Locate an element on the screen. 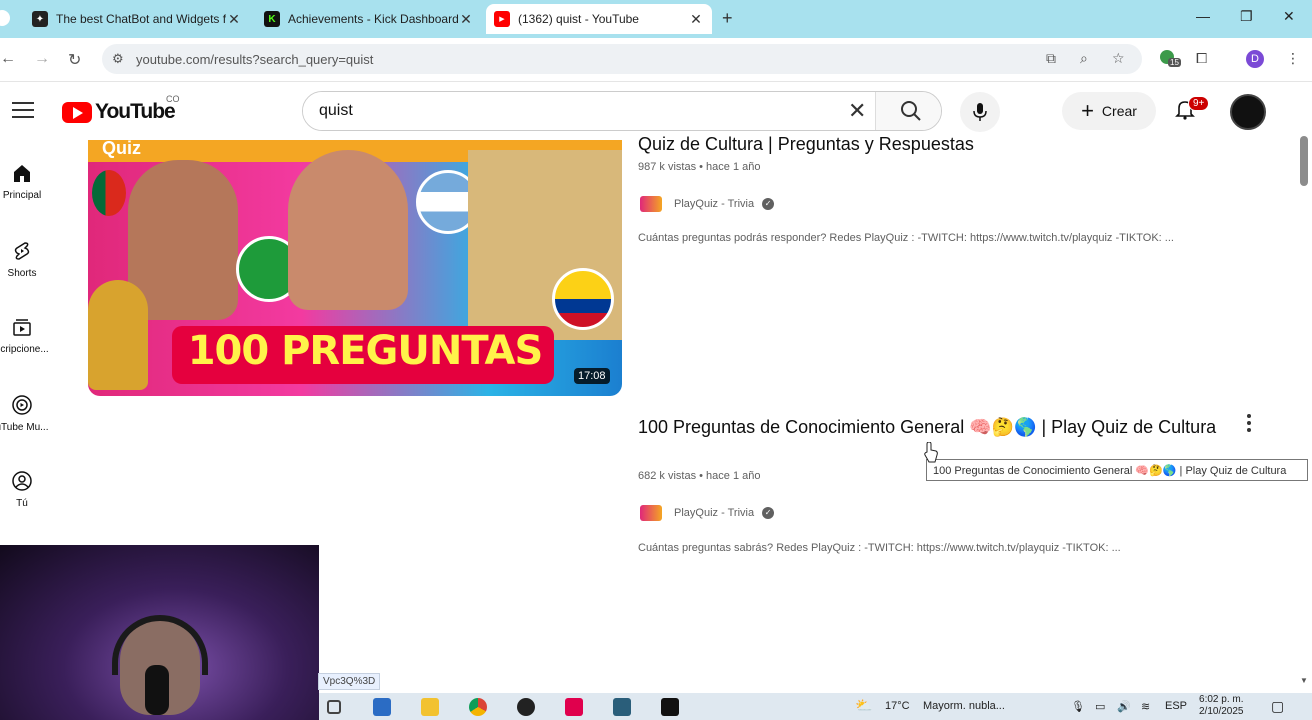 The image size is (1312, 720). woman-portrait-figure is located at coordinates (348, 230).